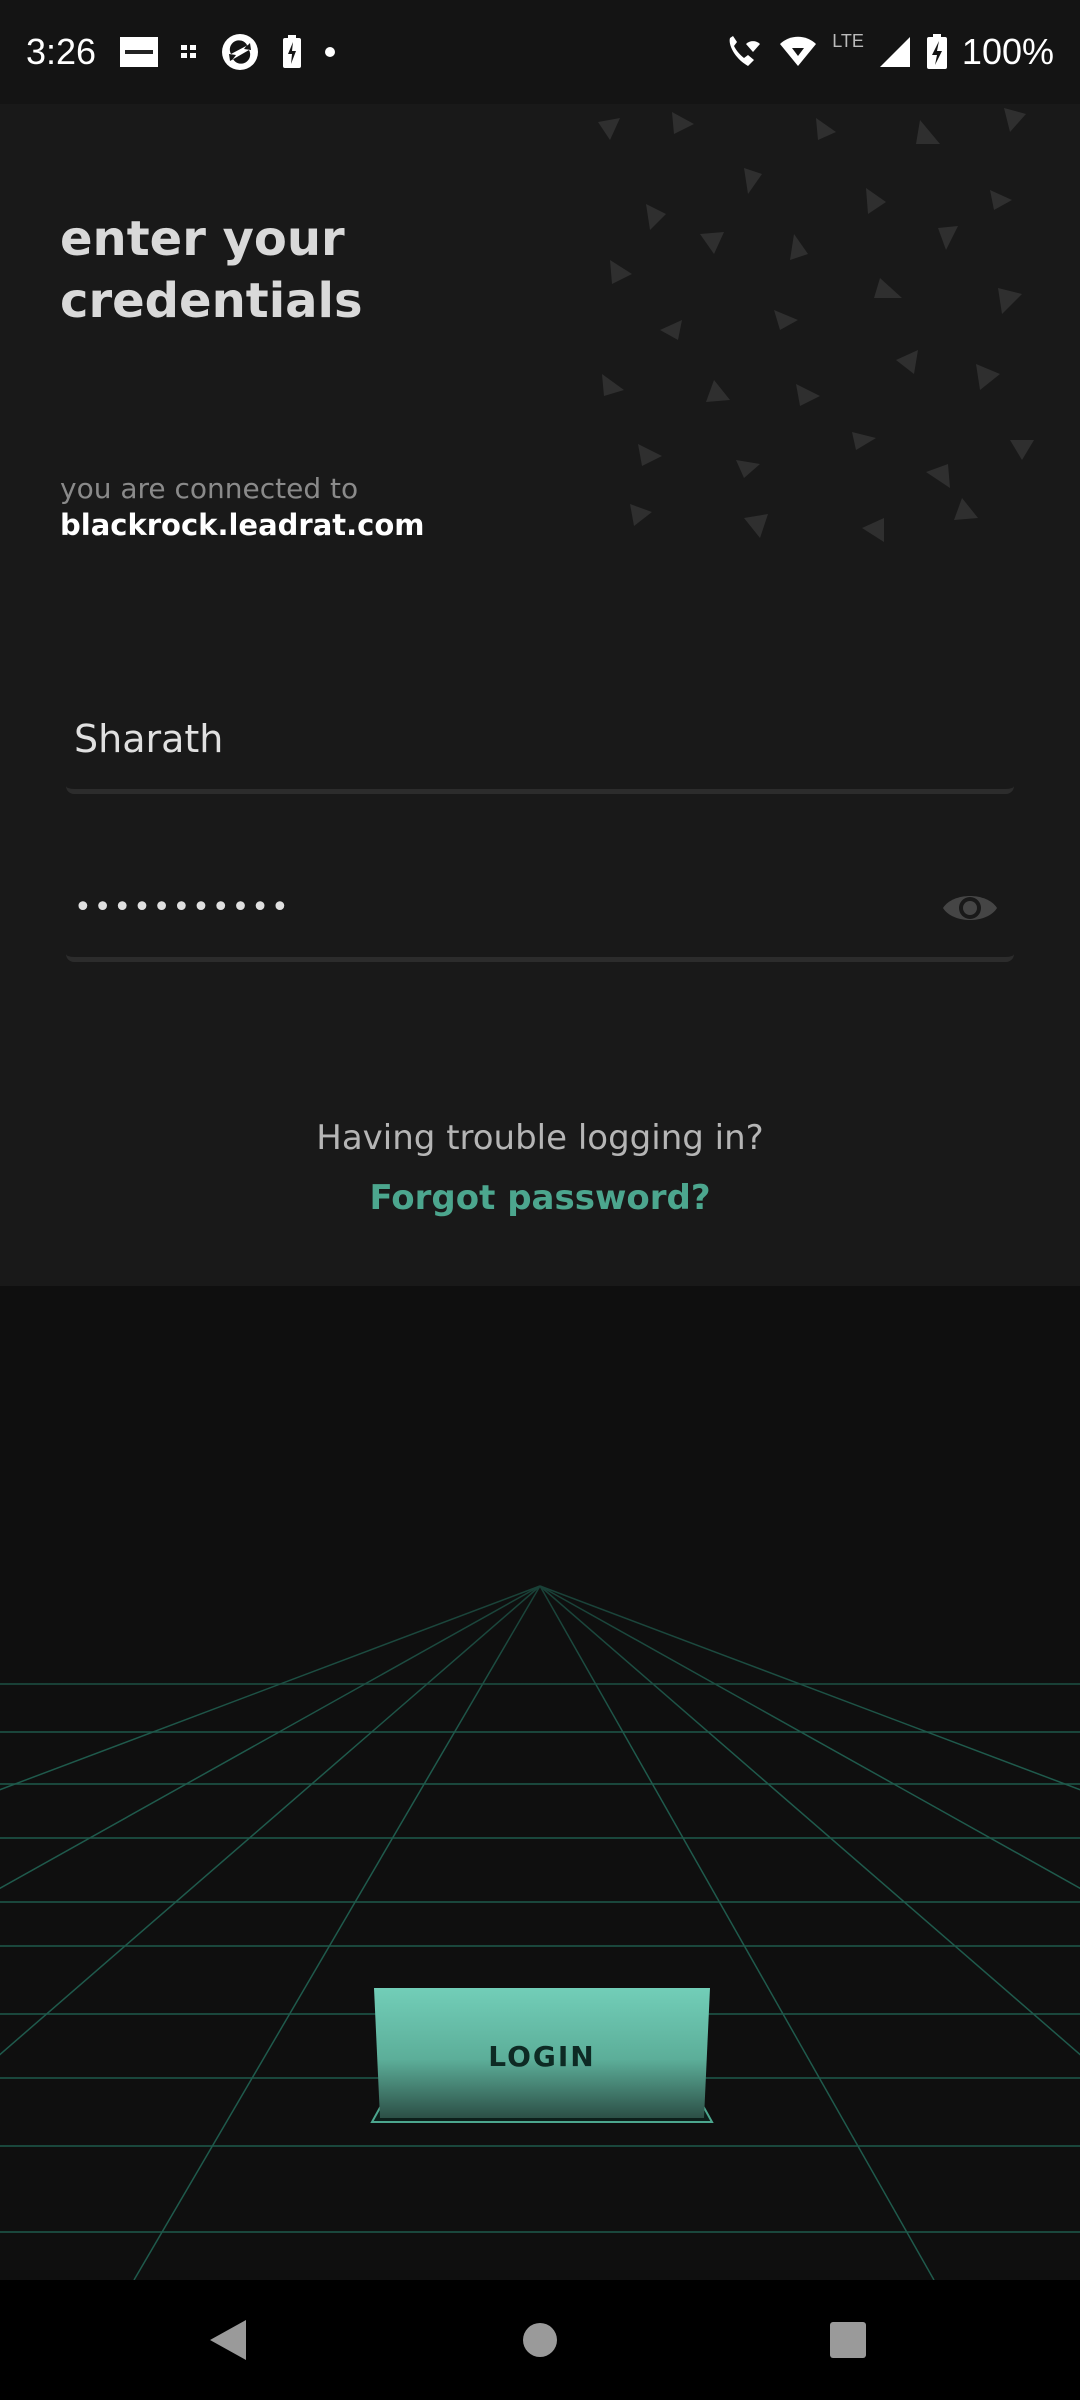 The height and width of the screenshot is (2400, 1080). What do you see at coordinates (540, 52) in the screenshot?
I see `status-bar: 3:26 LTE 100%` at bounding box center [540, 52].